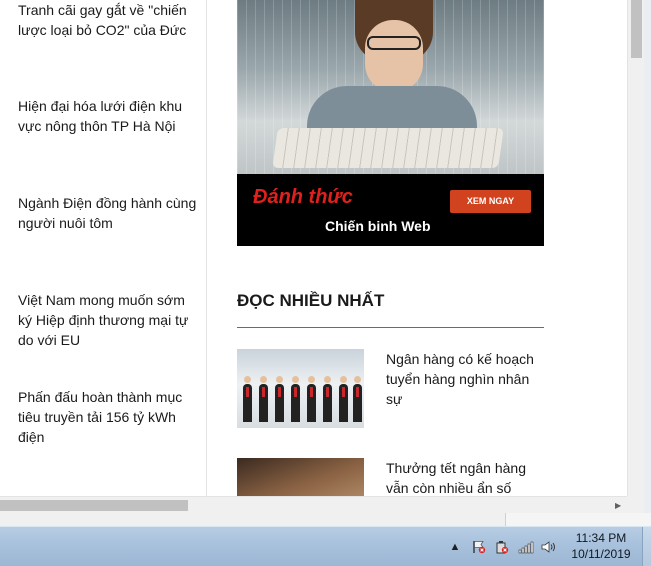 The image size is (651, 566). Describe the element at coordinates (578, 519) in the screenshot. I see `status-bar-panel` at that location.